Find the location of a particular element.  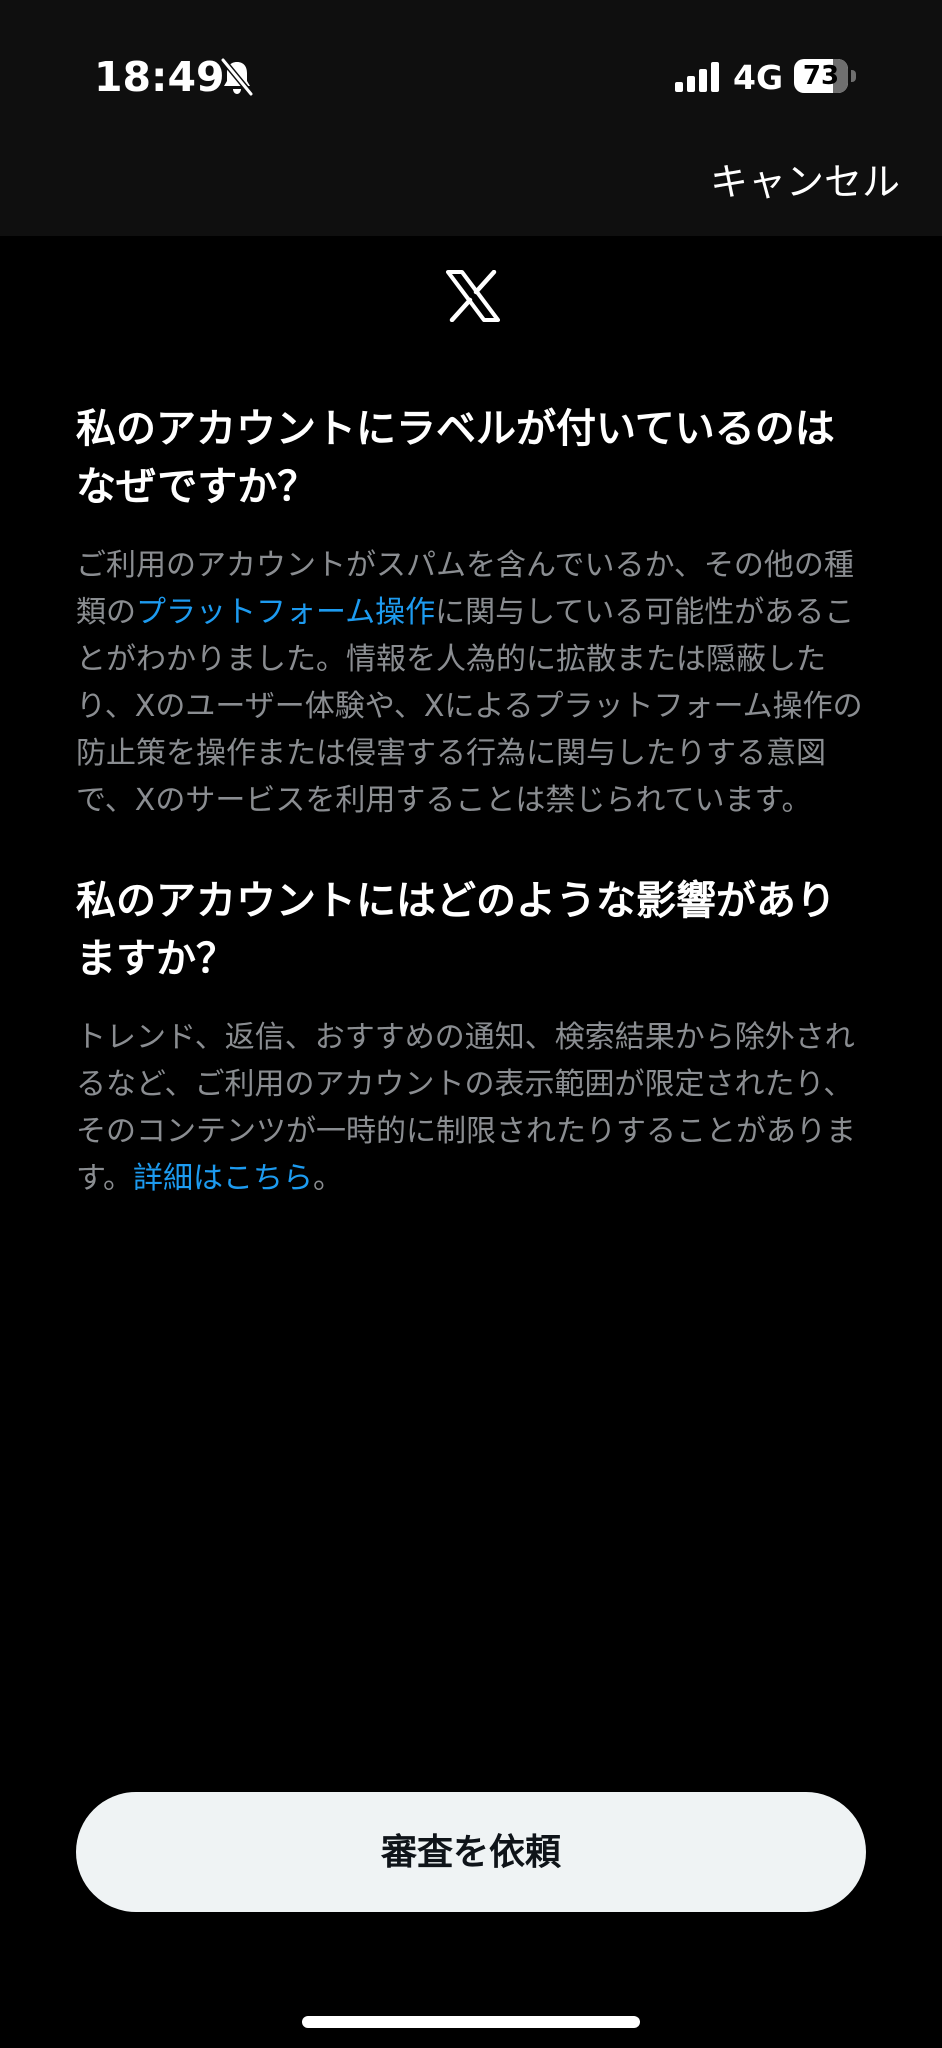

x-logo-icon is located at coordinates (473, 296).